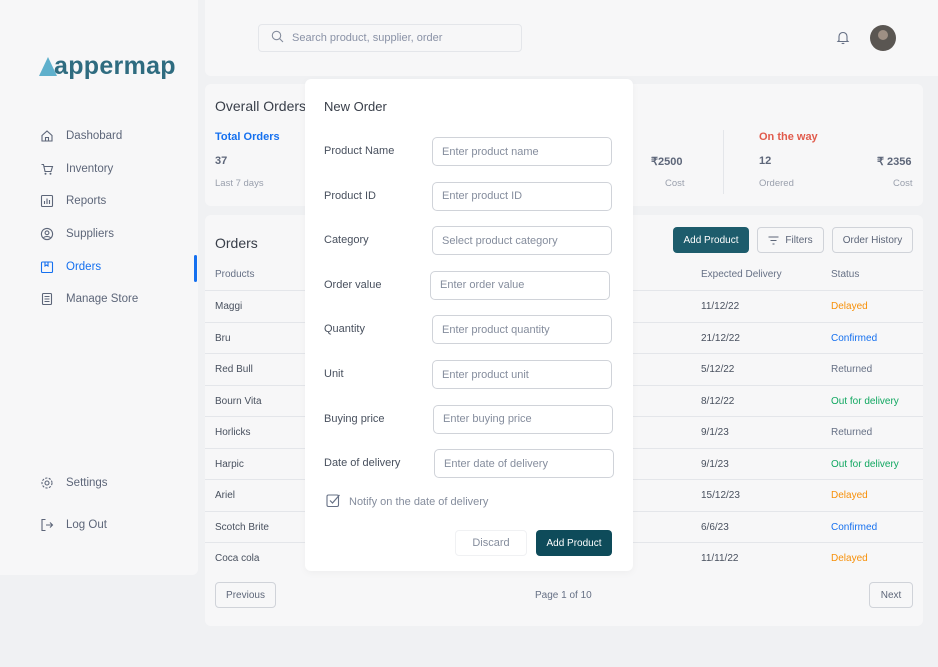  What do you see at coordinates (94, 136) in the screenshot?
I see `sidebar-item-label: Dashobard` at bounding box center [94, 136].